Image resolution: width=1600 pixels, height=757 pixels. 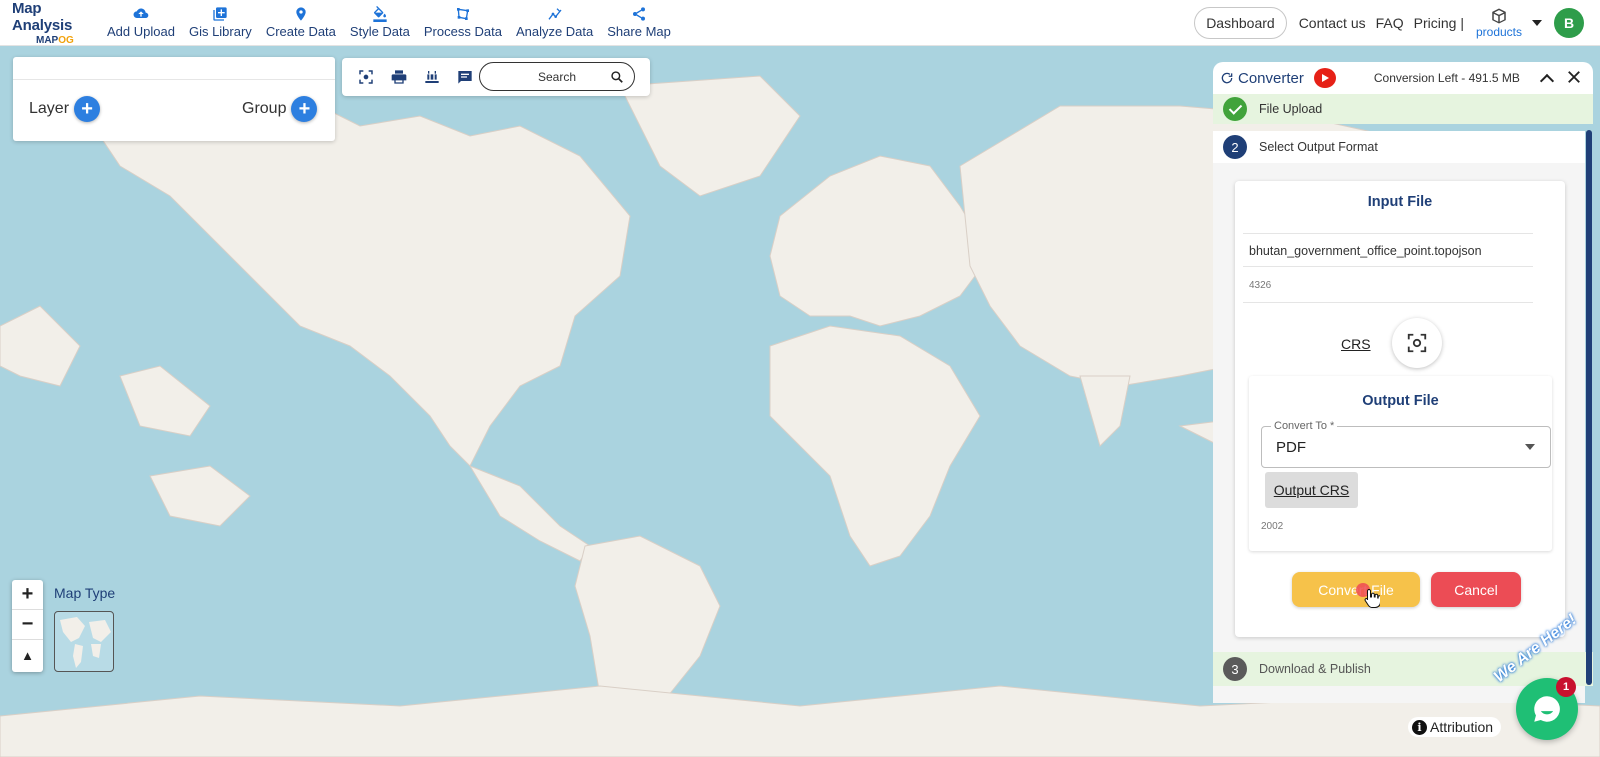 I want to click on step-number: 3, so click(x=1235, y=669).